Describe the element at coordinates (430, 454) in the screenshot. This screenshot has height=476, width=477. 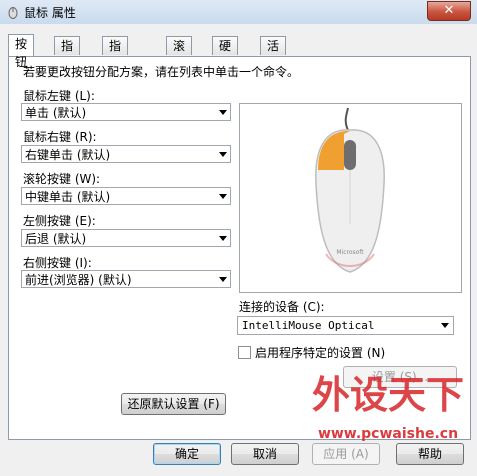
I see `help-button: 帮助` at that location.